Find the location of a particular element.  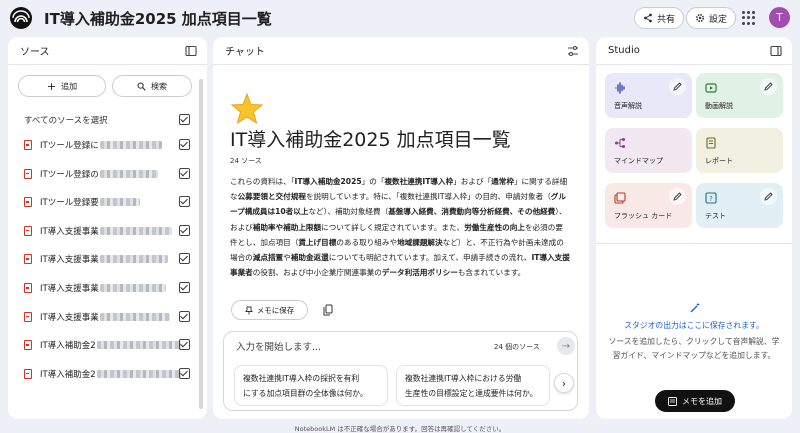

gear-icon is located at coordinates (700, 18).